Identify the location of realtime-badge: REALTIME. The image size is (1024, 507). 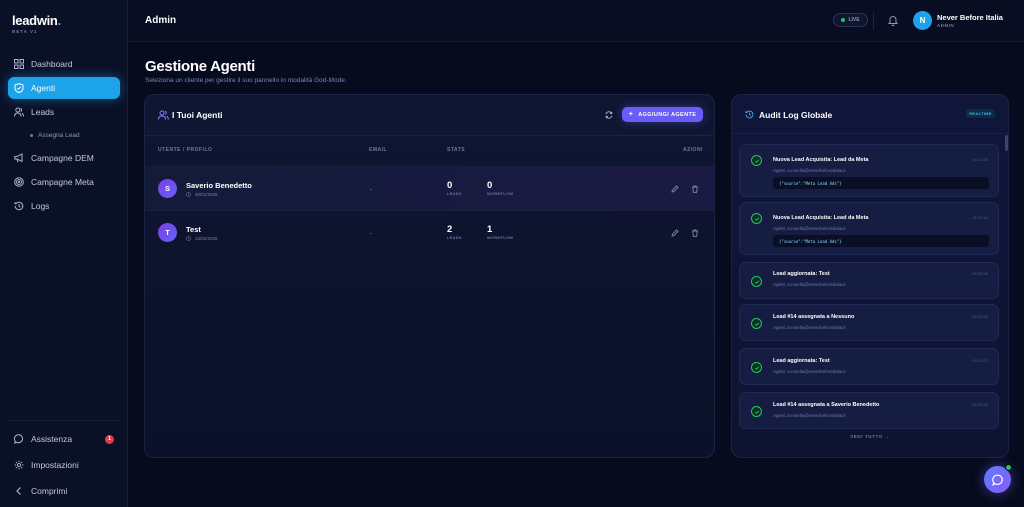
(980, 113).